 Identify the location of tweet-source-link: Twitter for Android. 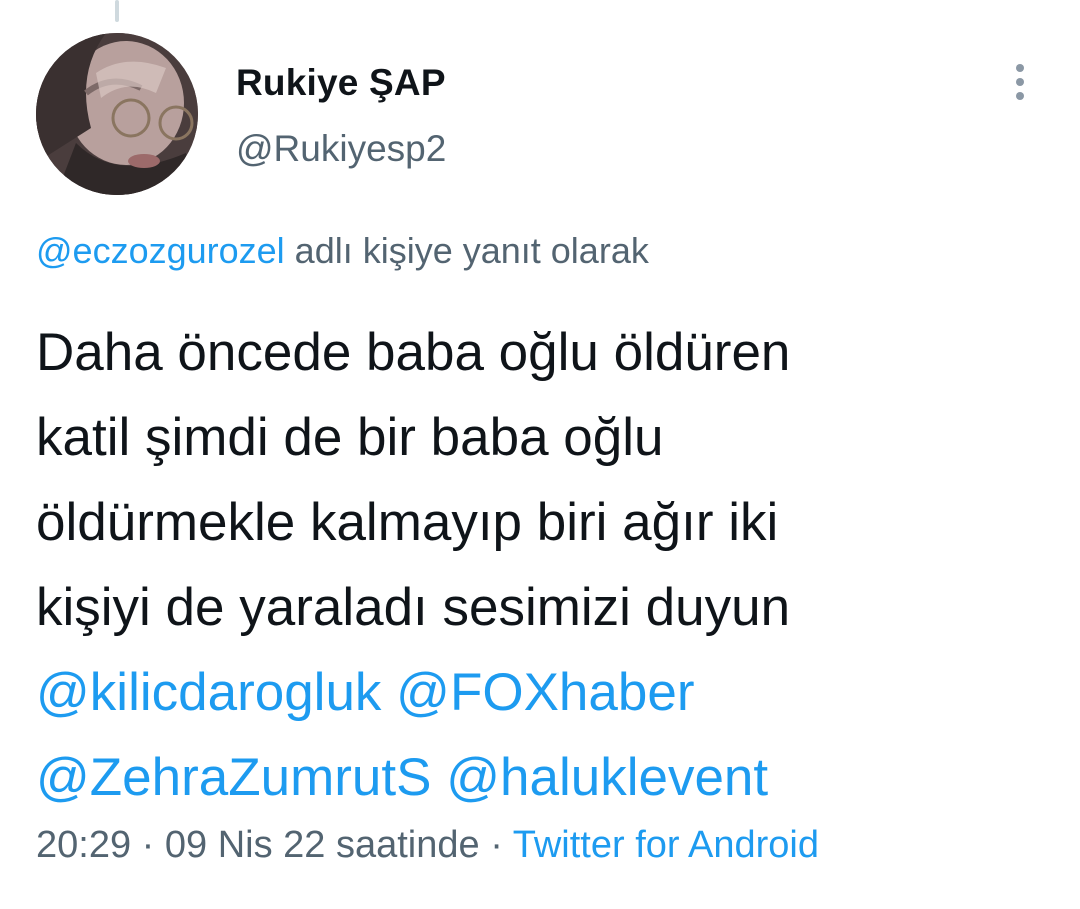
(666, 845).